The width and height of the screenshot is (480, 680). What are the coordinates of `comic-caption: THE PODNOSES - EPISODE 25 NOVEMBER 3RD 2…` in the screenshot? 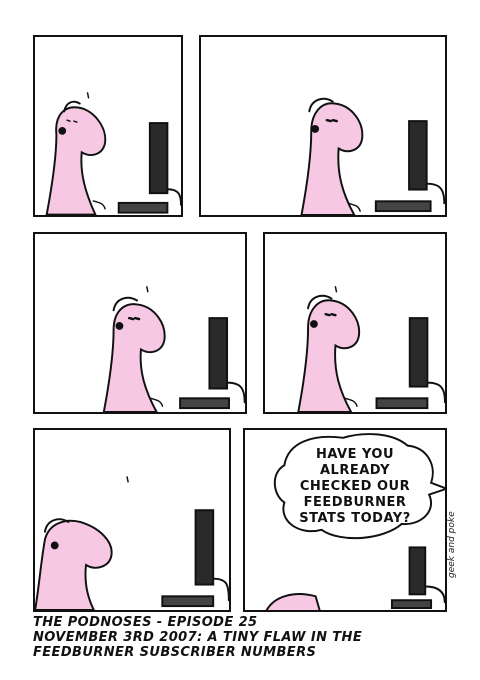 It's located at (197, 637).